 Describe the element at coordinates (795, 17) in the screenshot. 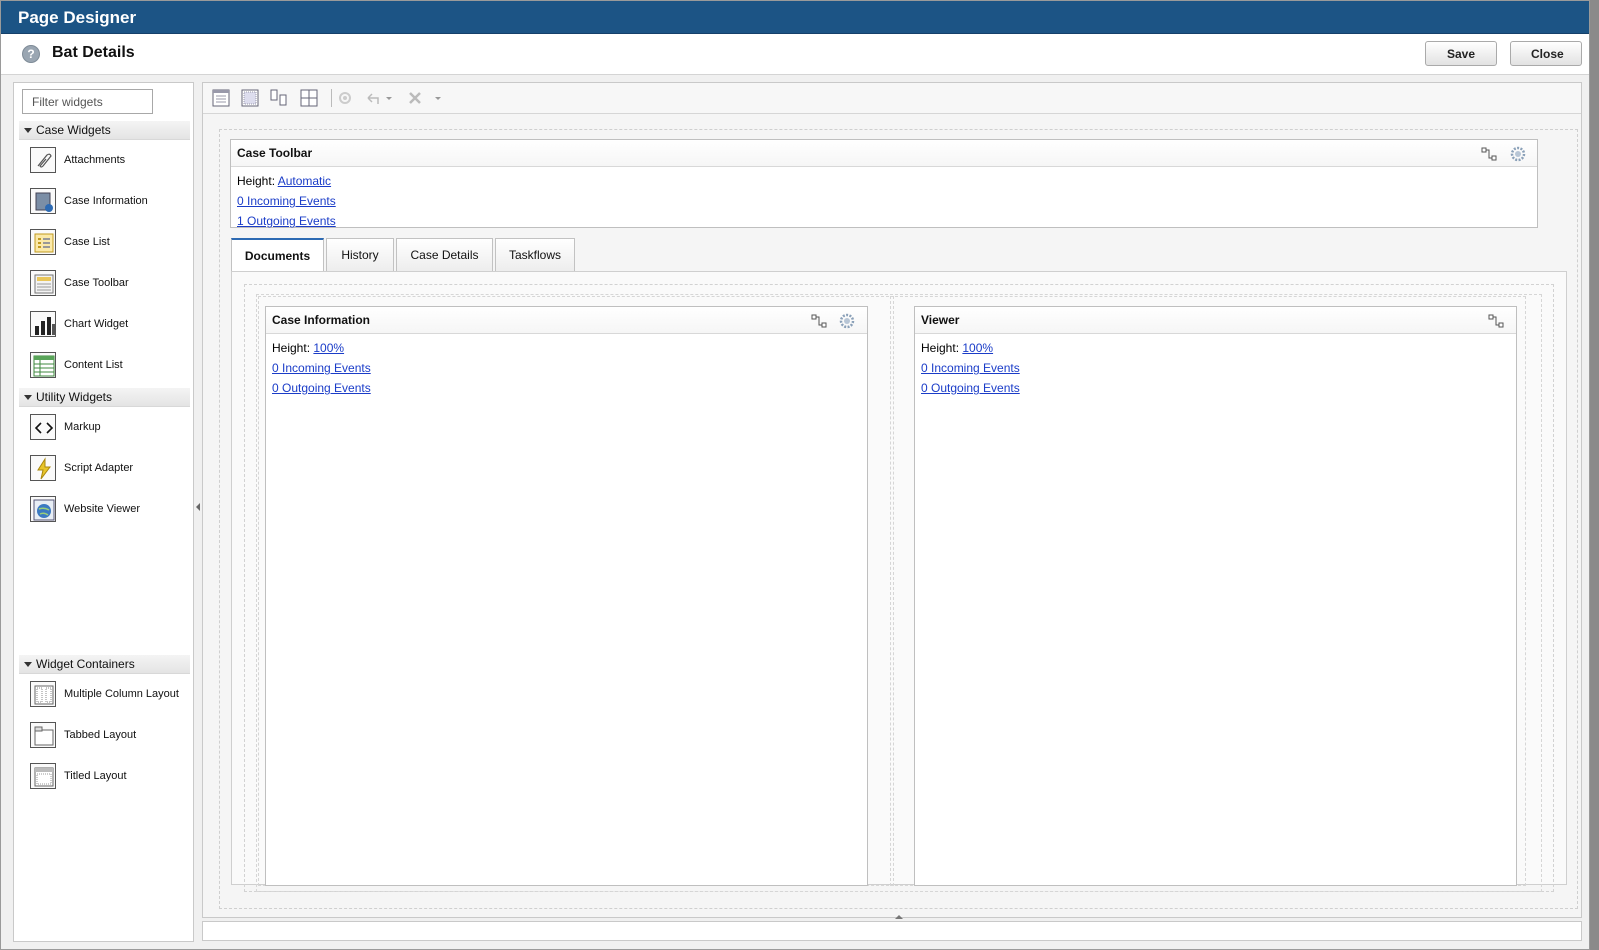

I see `app-title: Page Designer` at that location.